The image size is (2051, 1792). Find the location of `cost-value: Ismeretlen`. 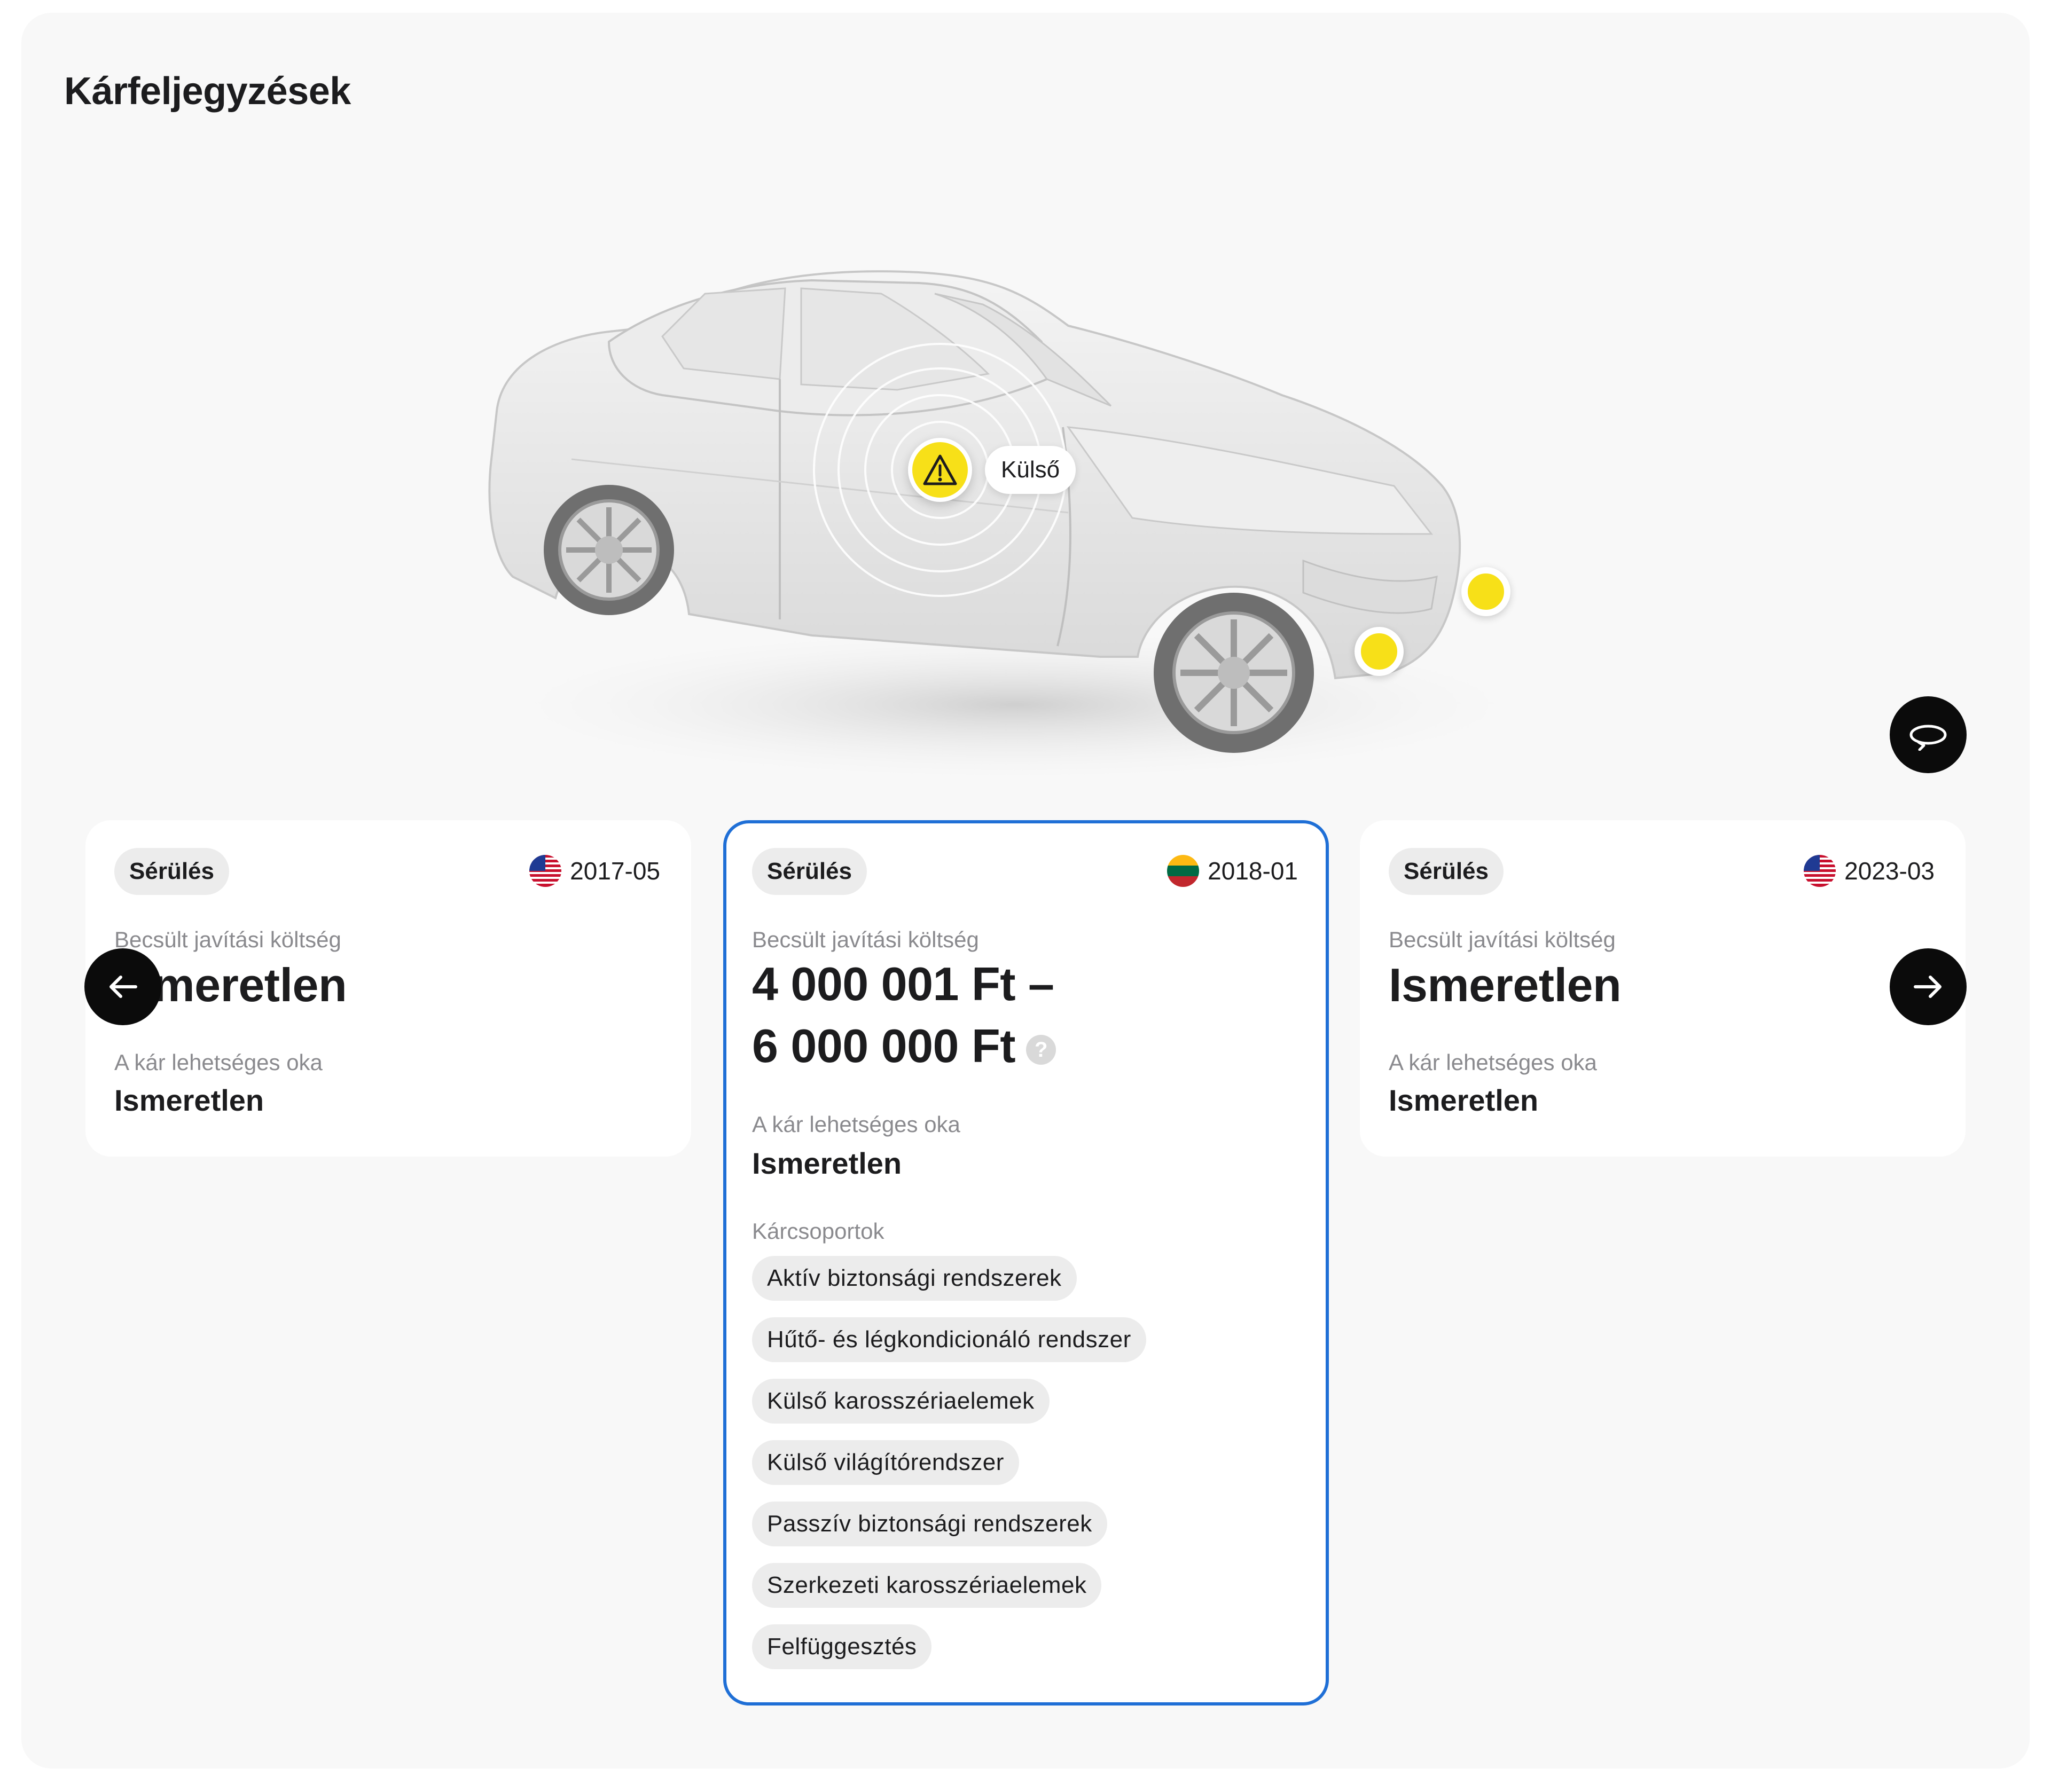

cost-value: Ismeretlen is located at coordinates (1505, 985).